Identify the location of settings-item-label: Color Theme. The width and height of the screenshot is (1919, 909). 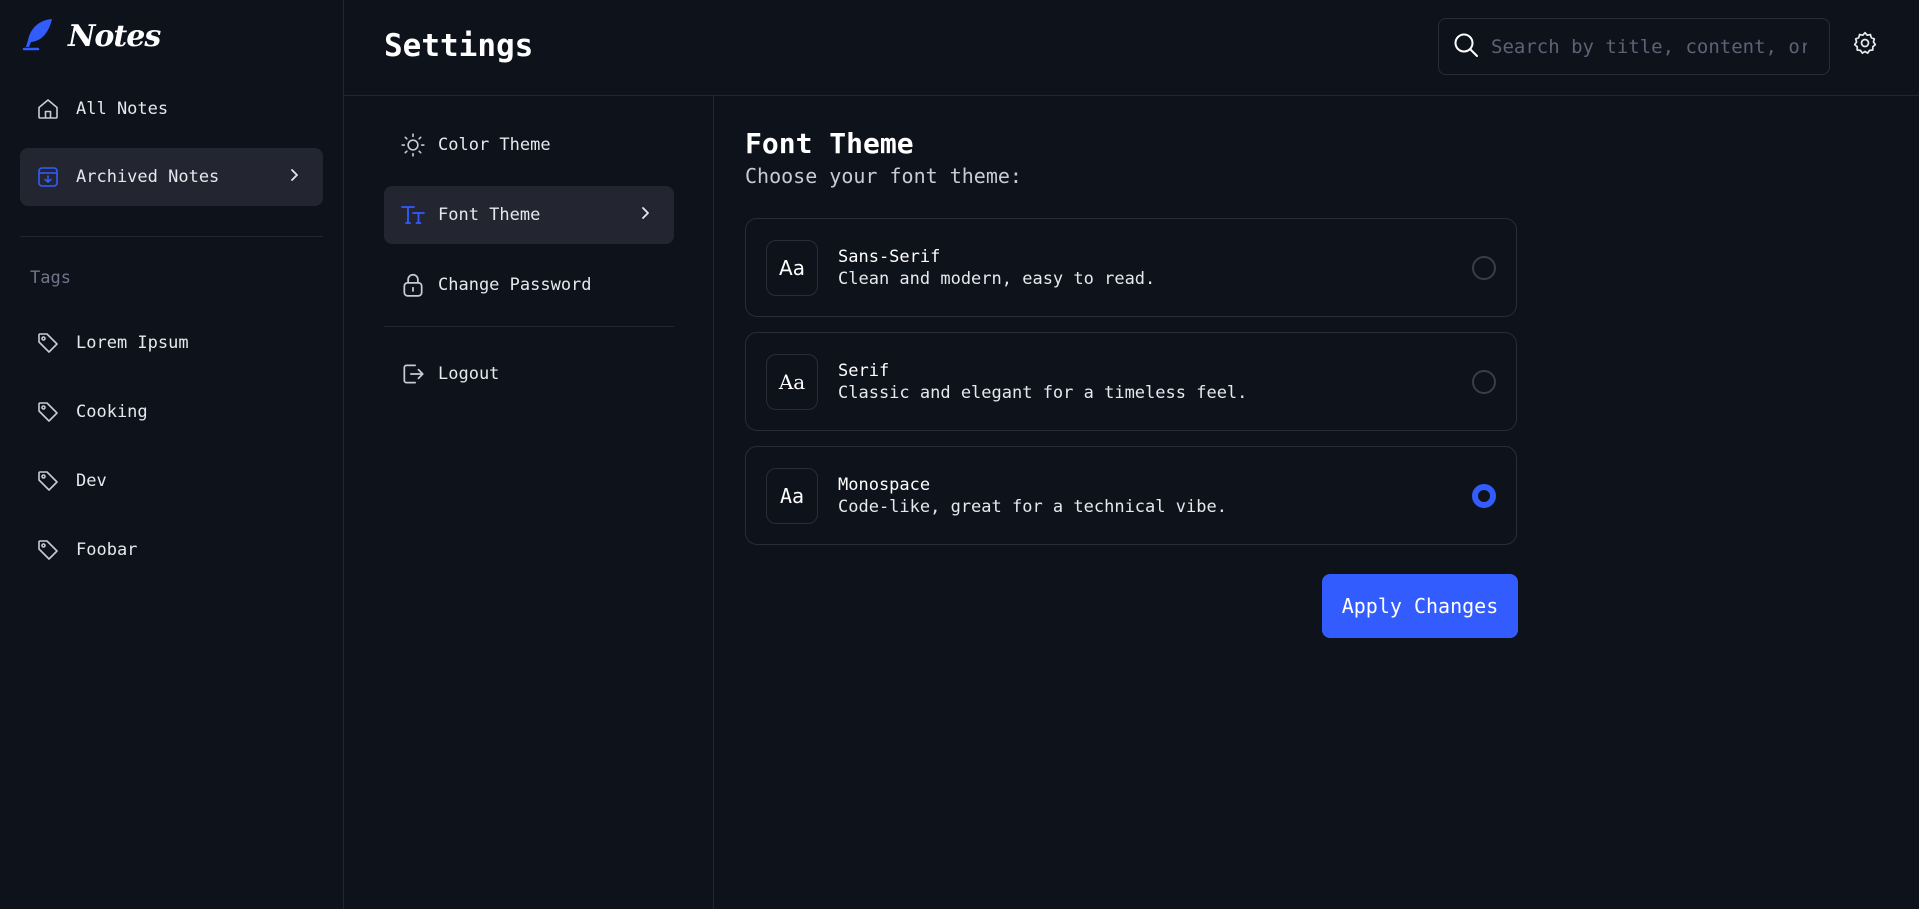
(494, 145).